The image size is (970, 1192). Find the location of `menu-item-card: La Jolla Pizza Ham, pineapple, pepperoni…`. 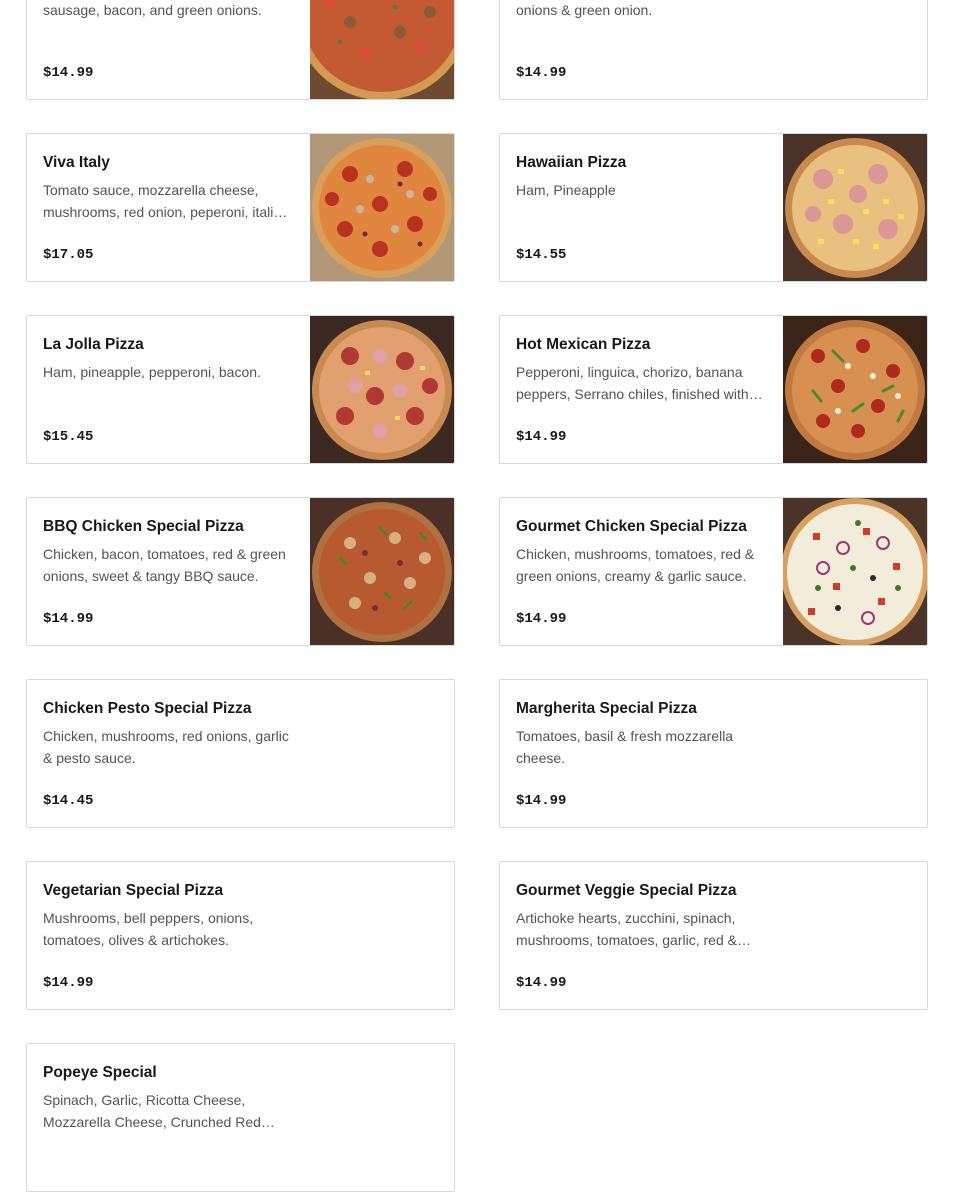

menu-item-card: La Jolla Pizza Ham, pineapple, pepperoni… is located at coordinates (240, 389).